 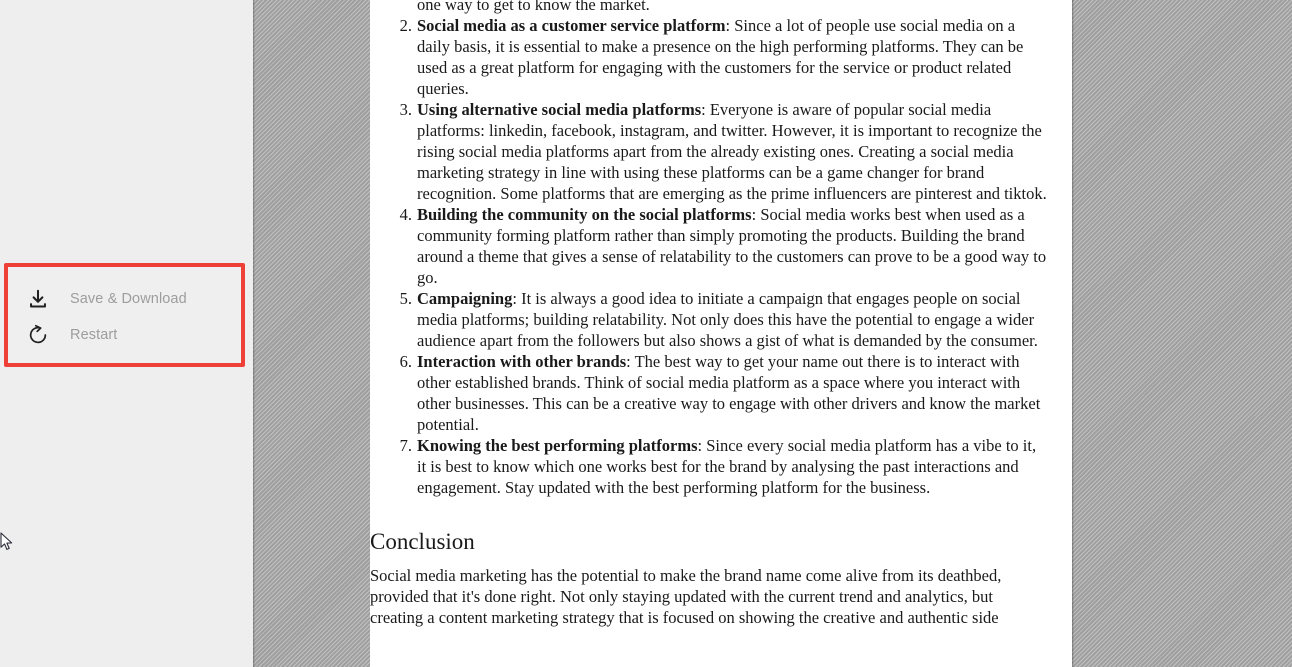 I want to click on download-icon, so click(x=38, y=299).